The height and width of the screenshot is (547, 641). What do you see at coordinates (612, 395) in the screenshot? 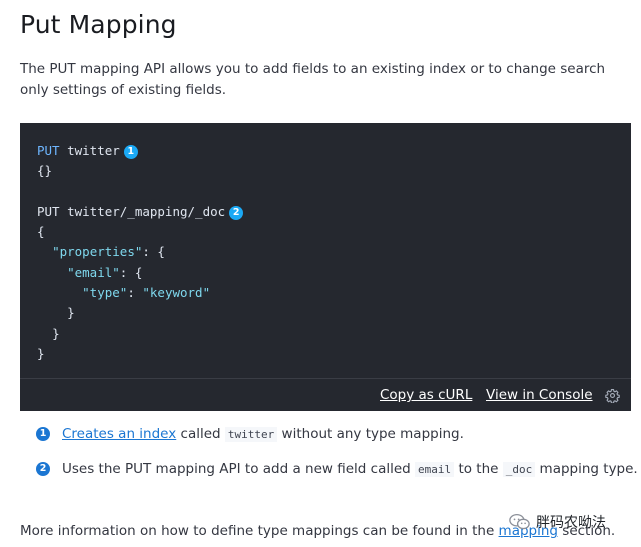
I see `gear-icon` at bounding box center [612, 395].